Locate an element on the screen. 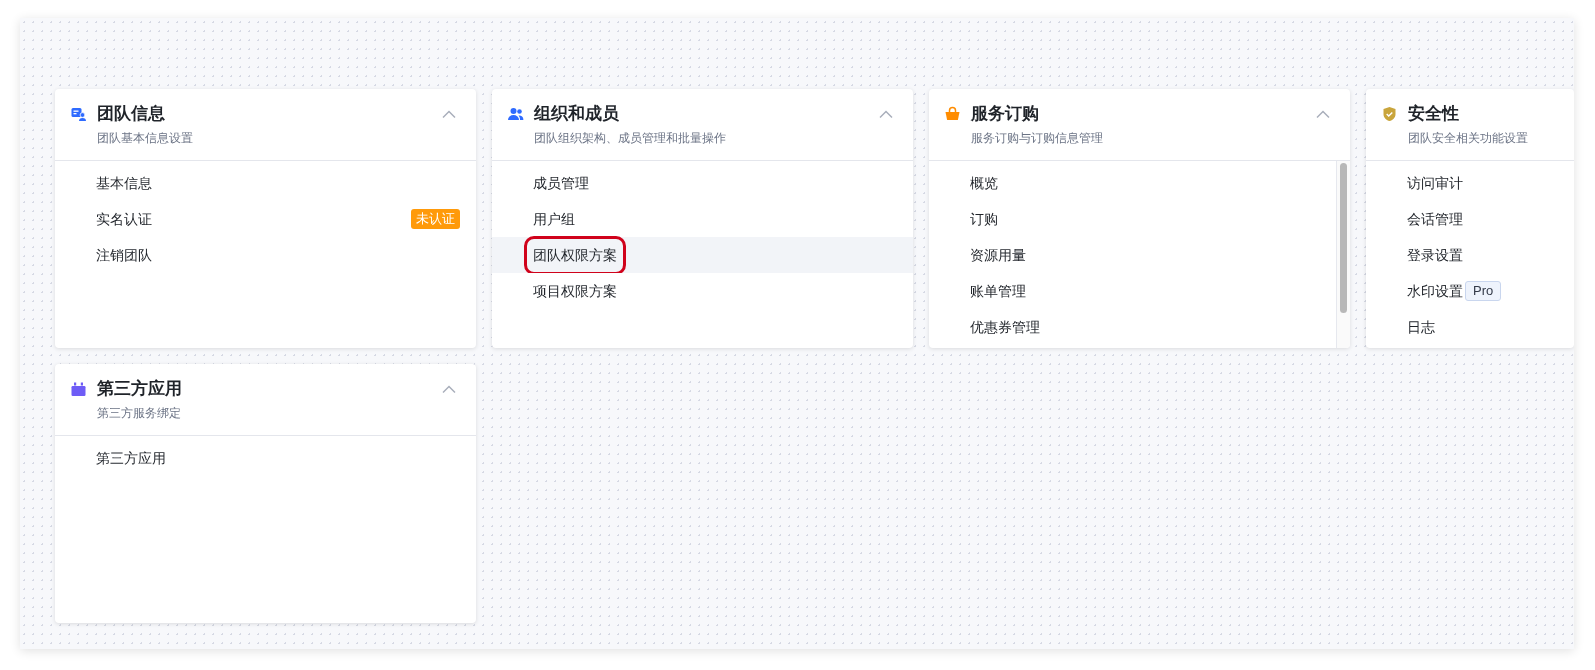  menu-item: 水印设置 Pro is located at coordinates (1470, 291).